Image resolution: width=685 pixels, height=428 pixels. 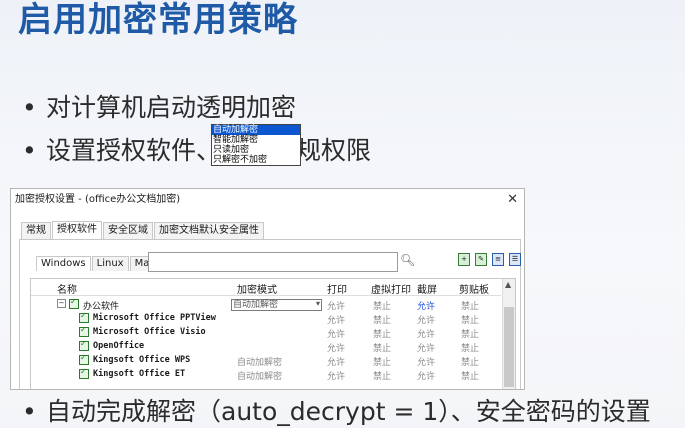 What do you see at coordinates (515, 259) in the screenshot?
I see `tree-icon: ☰` at bounding box center [515, 259].